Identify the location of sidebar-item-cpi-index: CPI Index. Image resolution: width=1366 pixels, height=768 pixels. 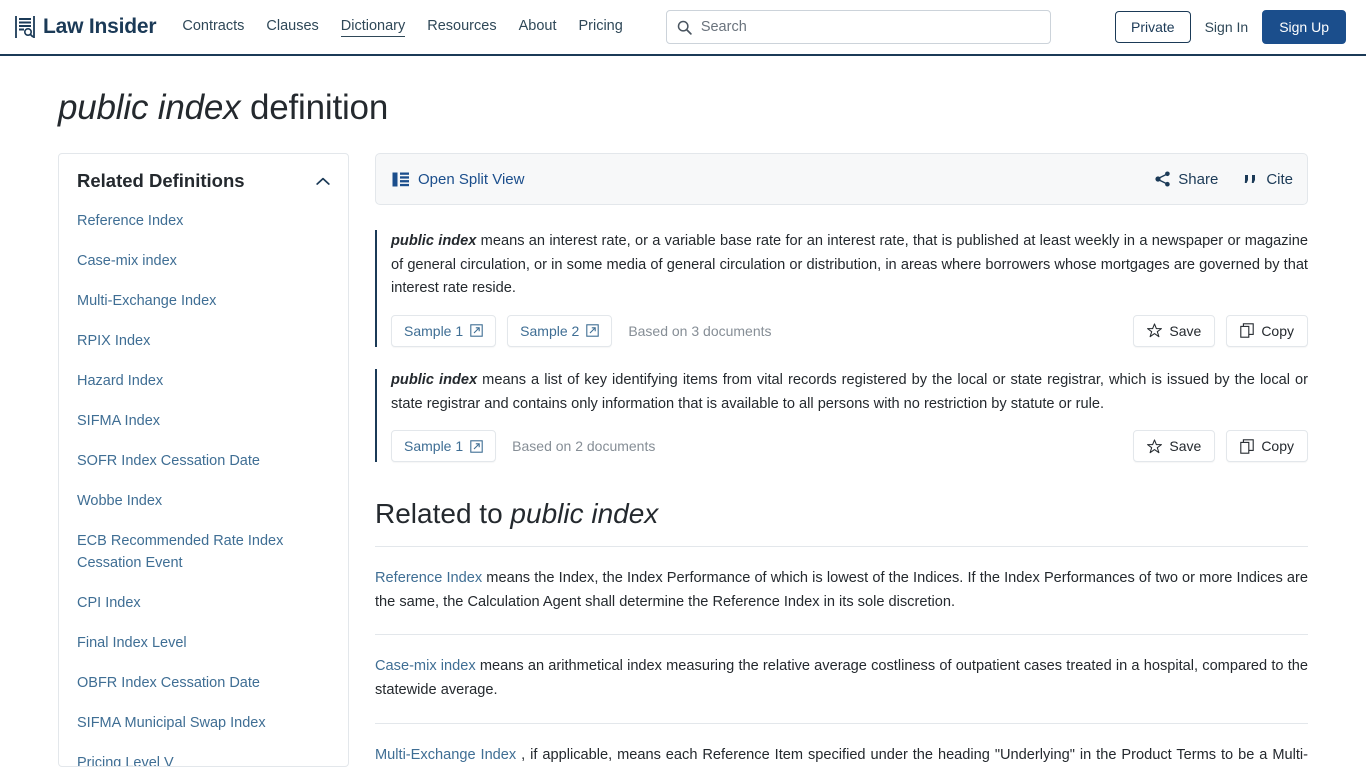
(109, 603).